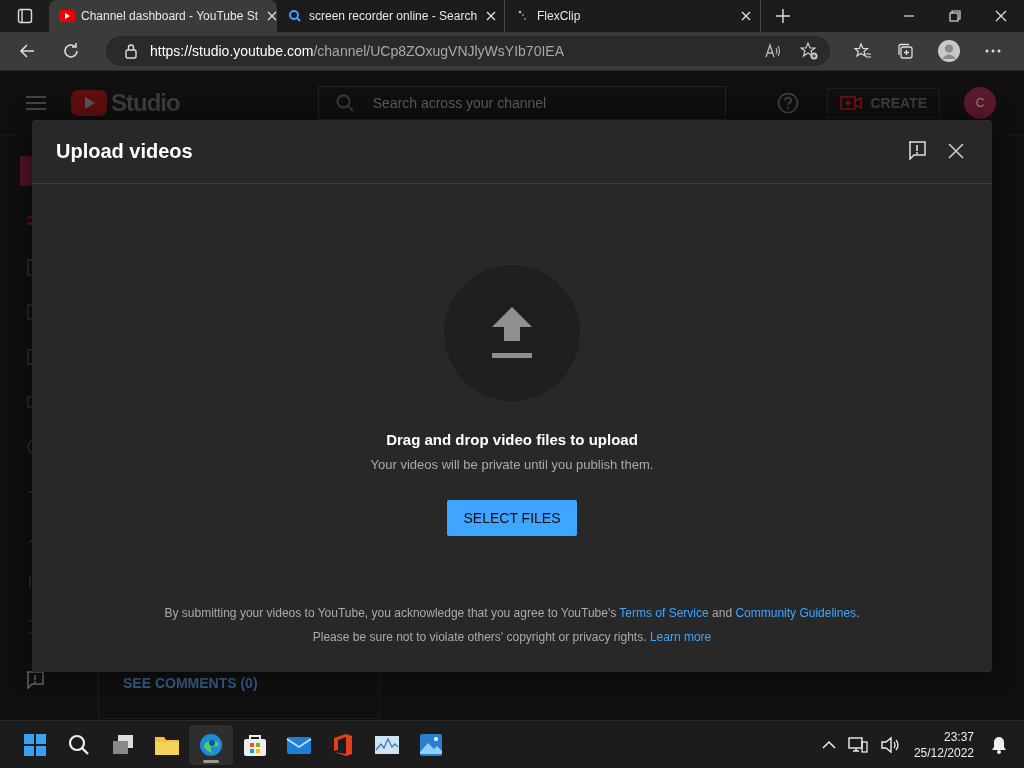 The height and width of the screenshot is (768, 1024). Describe the element at coordinates (905, 50) in the screenshot. I see `collections-icon` at that location.